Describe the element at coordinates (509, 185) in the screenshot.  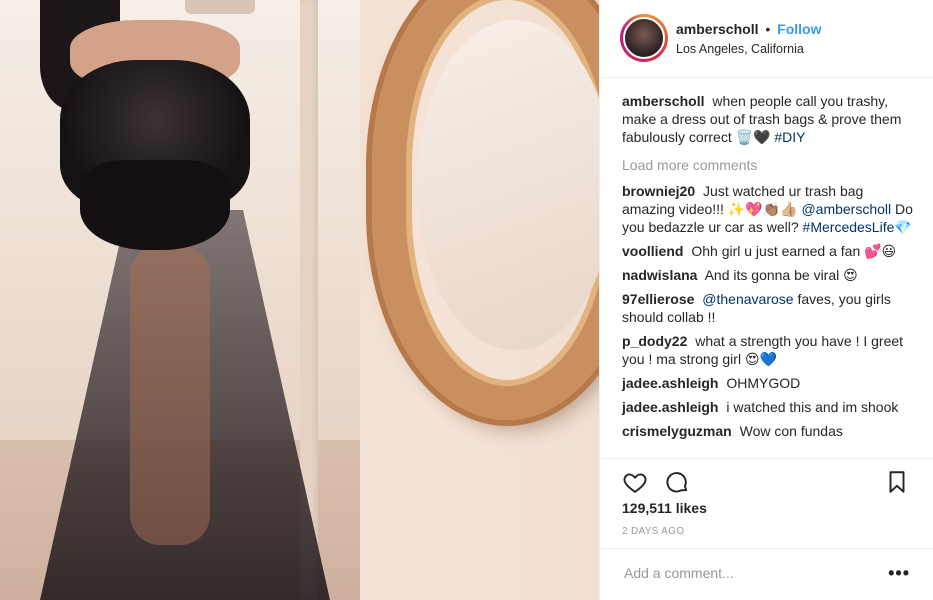
I see `photo-mirror-glass` at that location.